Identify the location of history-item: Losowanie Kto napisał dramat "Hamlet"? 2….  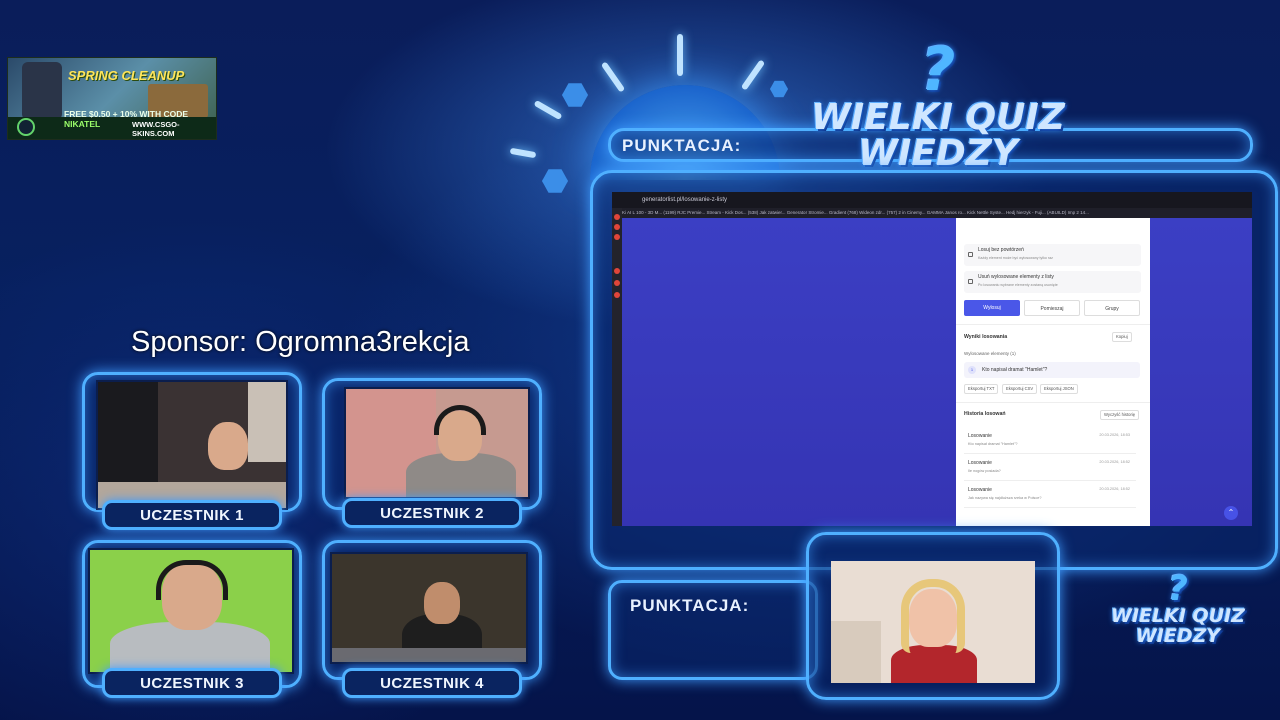
(1050, 441).